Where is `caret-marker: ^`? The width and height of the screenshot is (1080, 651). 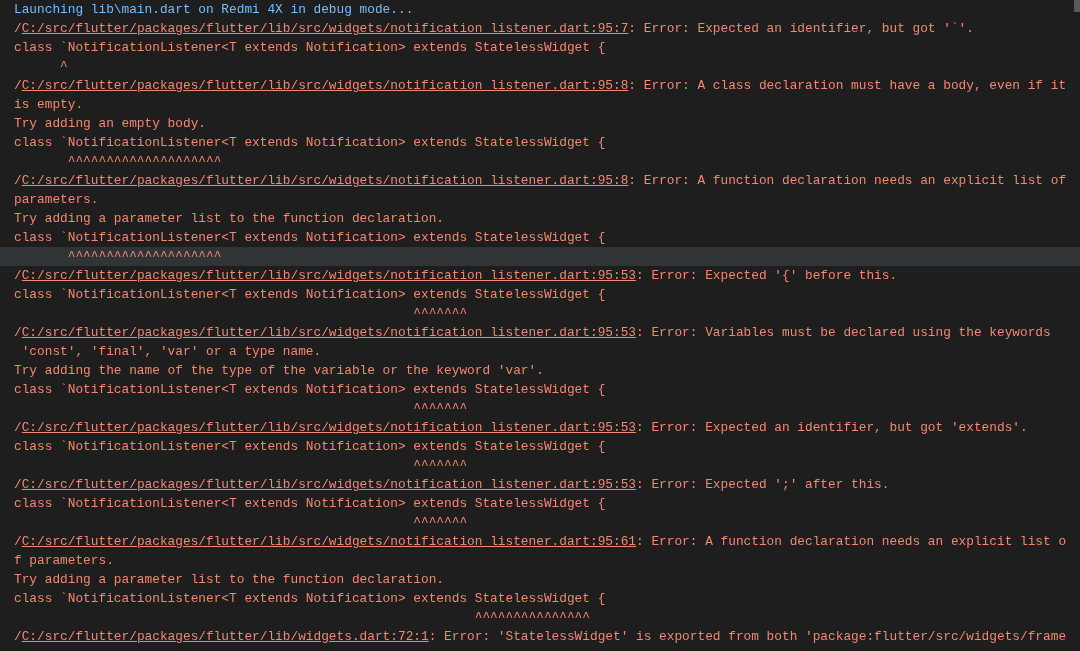
caret-marker: ^ is located at coordinates (63, 66).